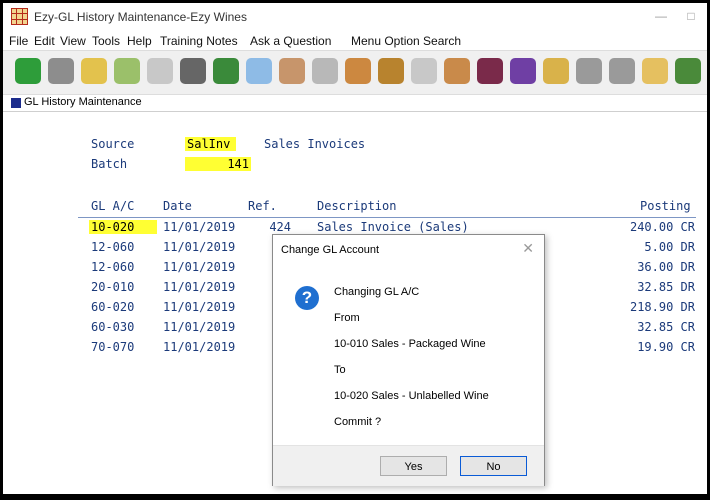 The height and width of the screenshot is (500, 710). What do you see at coordinates (358, 71) in the screenshot?
I see `barrel-icon` at bounding box center [358, 71].